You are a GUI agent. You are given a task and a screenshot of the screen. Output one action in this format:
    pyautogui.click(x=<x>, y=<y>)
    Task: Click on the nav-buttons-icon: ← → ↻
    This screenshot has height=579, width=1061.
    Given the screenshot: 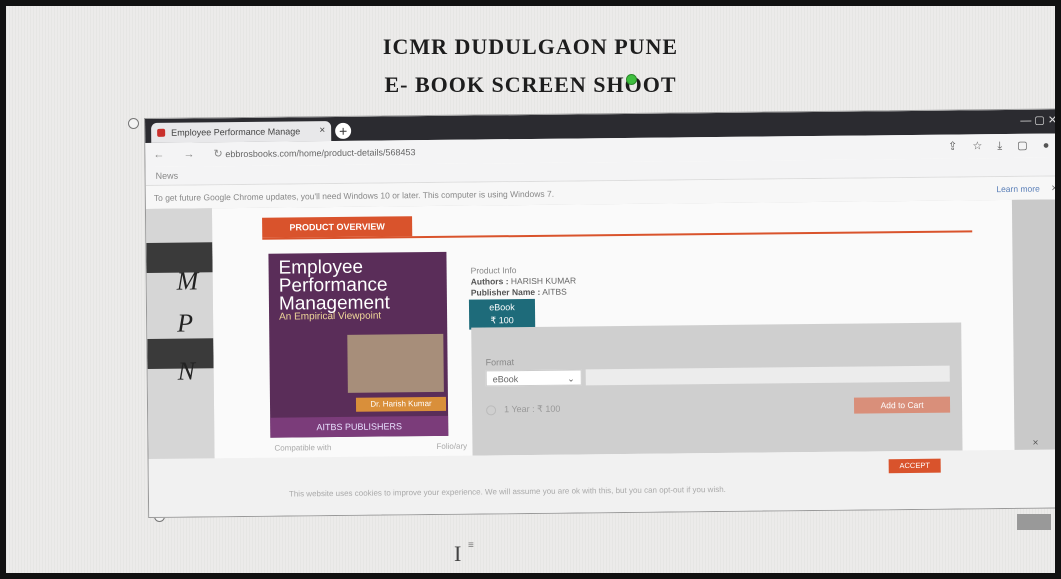 What is the action you would take?
    pyautogui.click(x=192, y=154)
    